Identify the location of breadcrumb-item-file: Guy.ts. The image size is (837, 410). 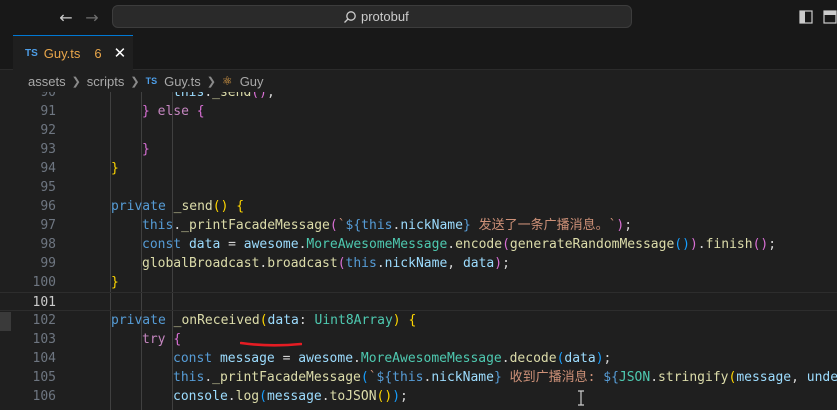
(182, 81).